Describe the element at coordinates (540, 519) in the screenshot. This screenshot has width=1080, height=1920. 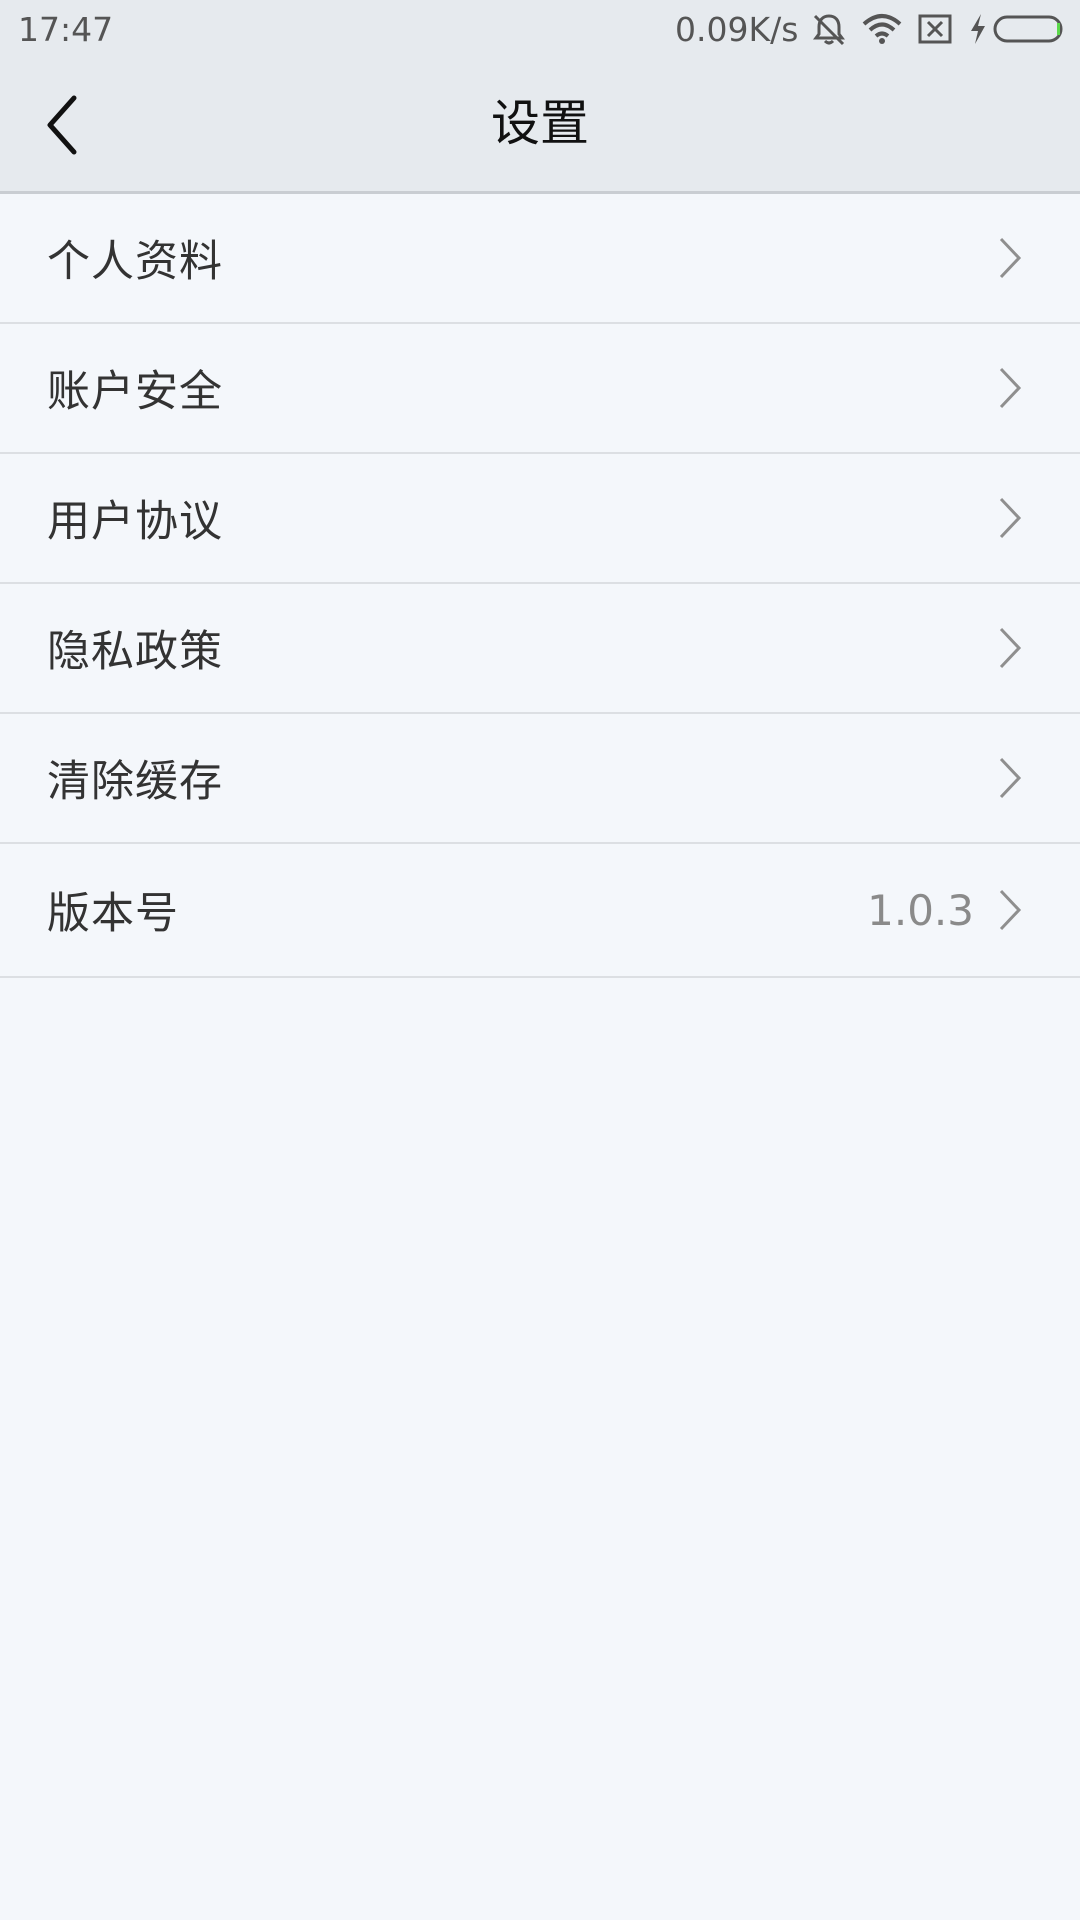
I see `settings-item-user-agreement: 用户协议` at that location.